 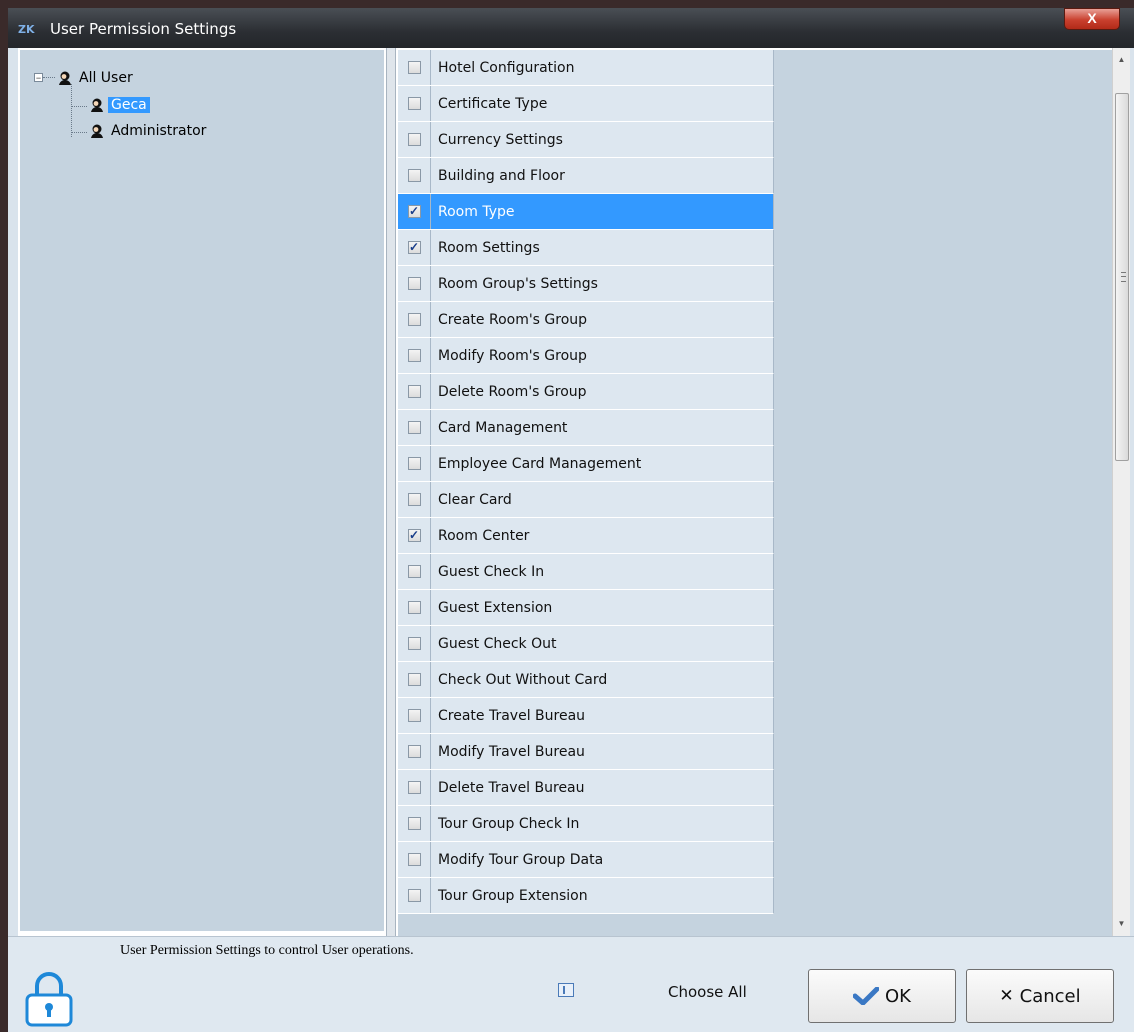 What do you see at coordinates (586, 608) in the screenshot?
I see `permission-row: Guest Extension` at bounding box center [586, 608].